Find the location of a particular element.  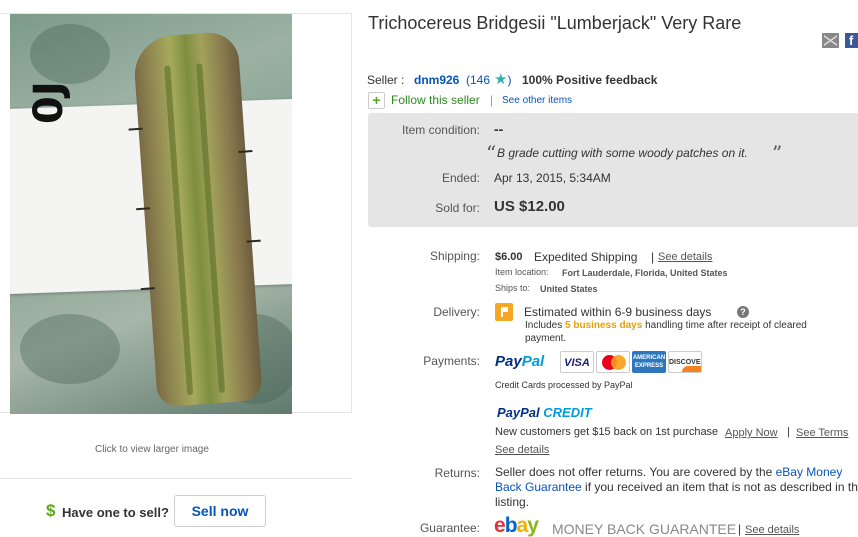

amex-card-icon: AMERICAN EXPRESS is located at coordinates (649, 362).